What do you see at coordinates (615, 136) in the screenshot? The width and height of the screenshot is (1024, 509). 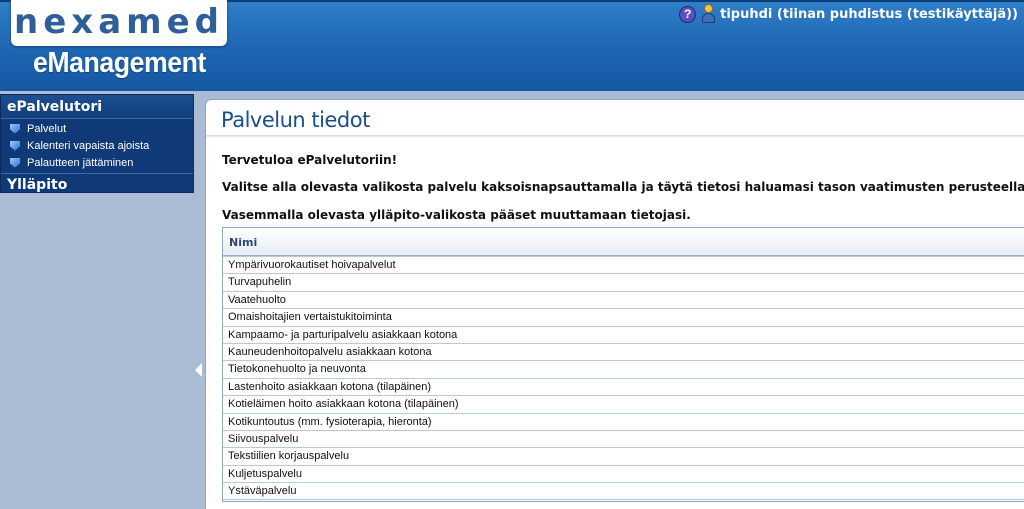 I see `title-divider` at bounding box center [615, 136].